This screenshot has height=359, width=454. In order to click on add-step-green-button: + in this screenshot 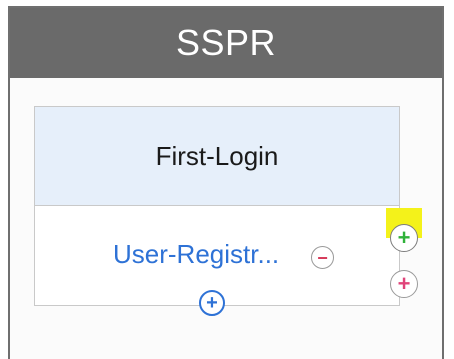, I will do `click(404, 238)`.